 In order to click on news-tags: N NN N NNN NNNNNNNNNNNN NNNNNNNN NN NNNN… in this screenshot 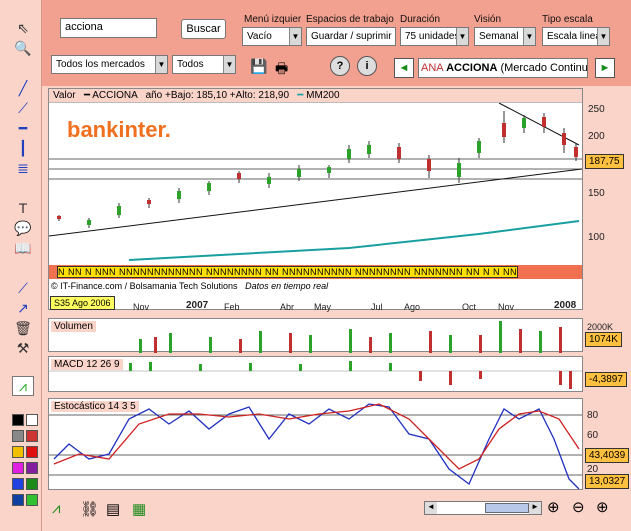, I will do `click(287, 272)`.